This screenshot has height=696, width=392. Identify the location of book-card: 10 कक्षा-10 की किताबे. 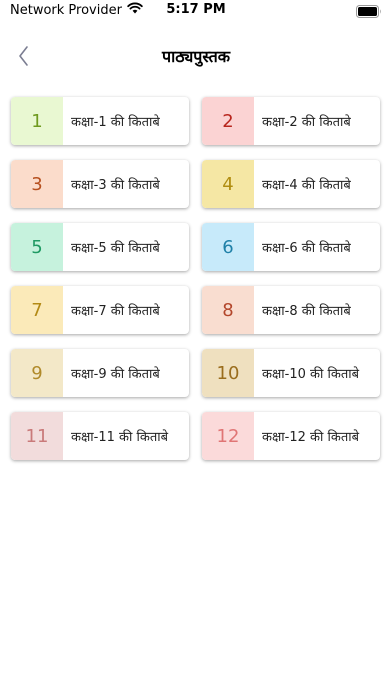
(291, 373).